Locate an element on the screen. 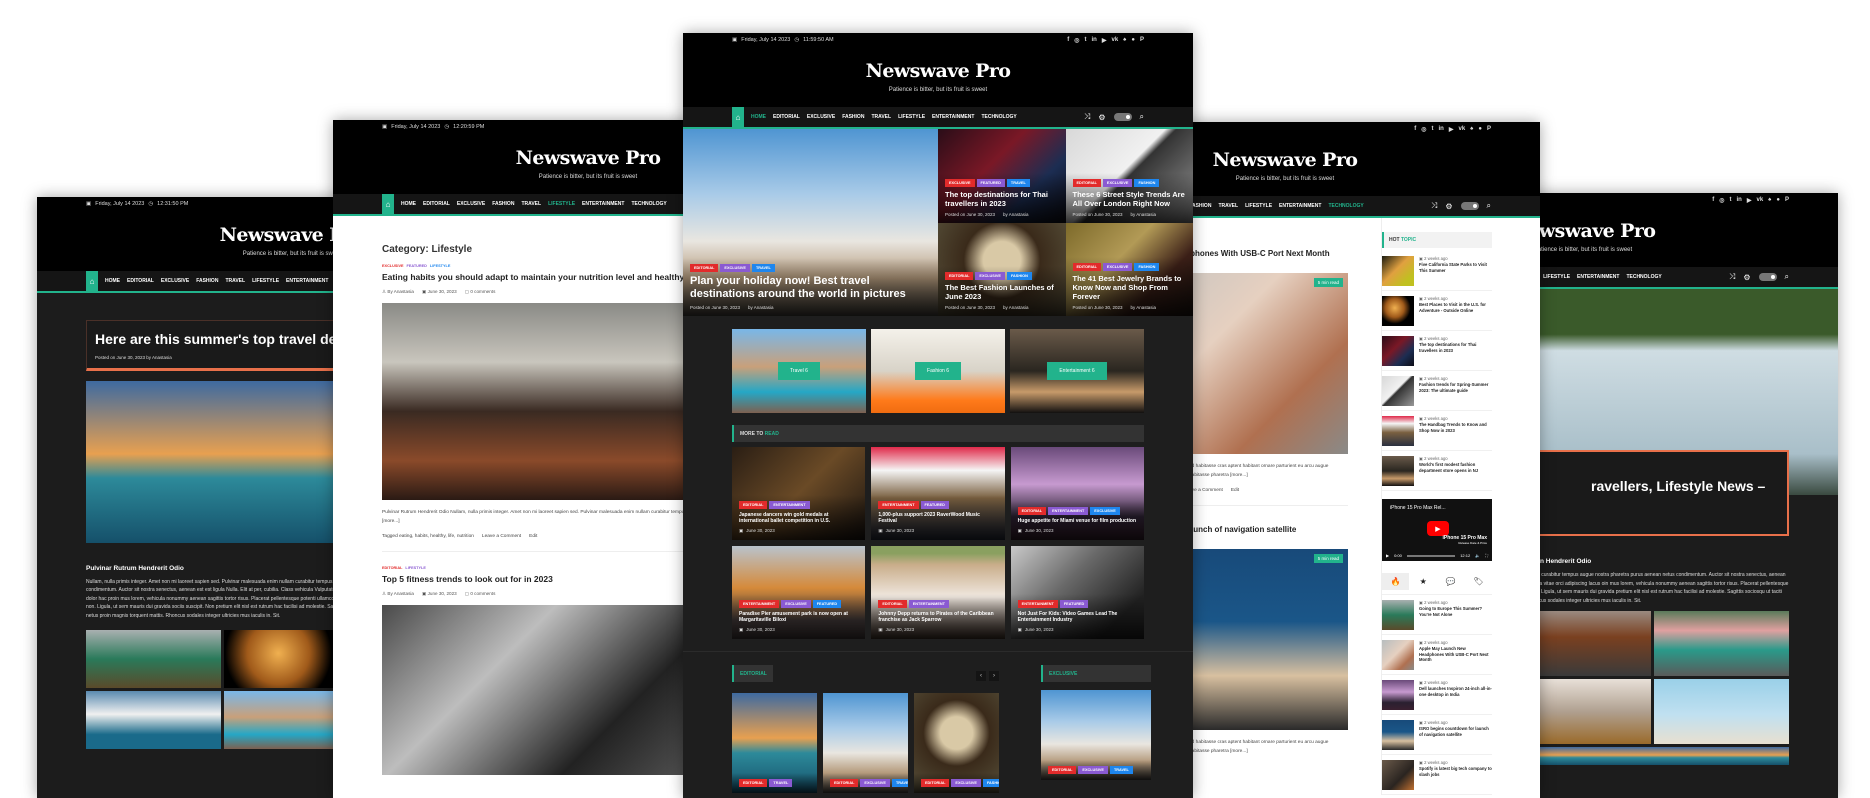  exclusive-card: Editorial Exclusive Travel is located at coordinates (1096, 735).